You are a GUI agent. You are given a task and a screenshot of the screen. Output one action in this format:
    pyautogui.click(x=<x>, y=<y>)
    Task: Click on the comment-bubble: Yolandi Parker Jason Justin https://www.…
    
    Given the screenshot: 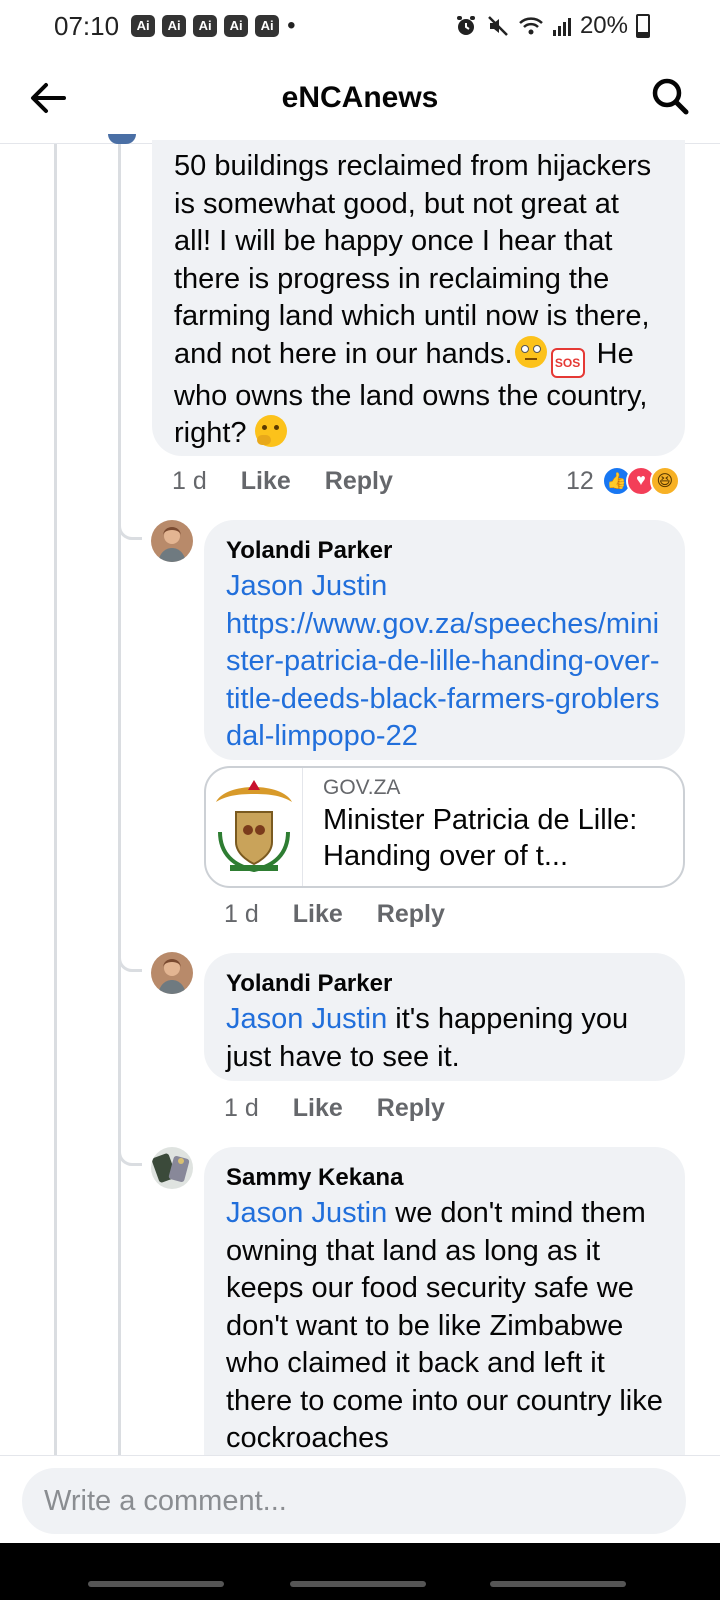 What is the action you would take?
    pyautogui.click(x=444, y=640)
    